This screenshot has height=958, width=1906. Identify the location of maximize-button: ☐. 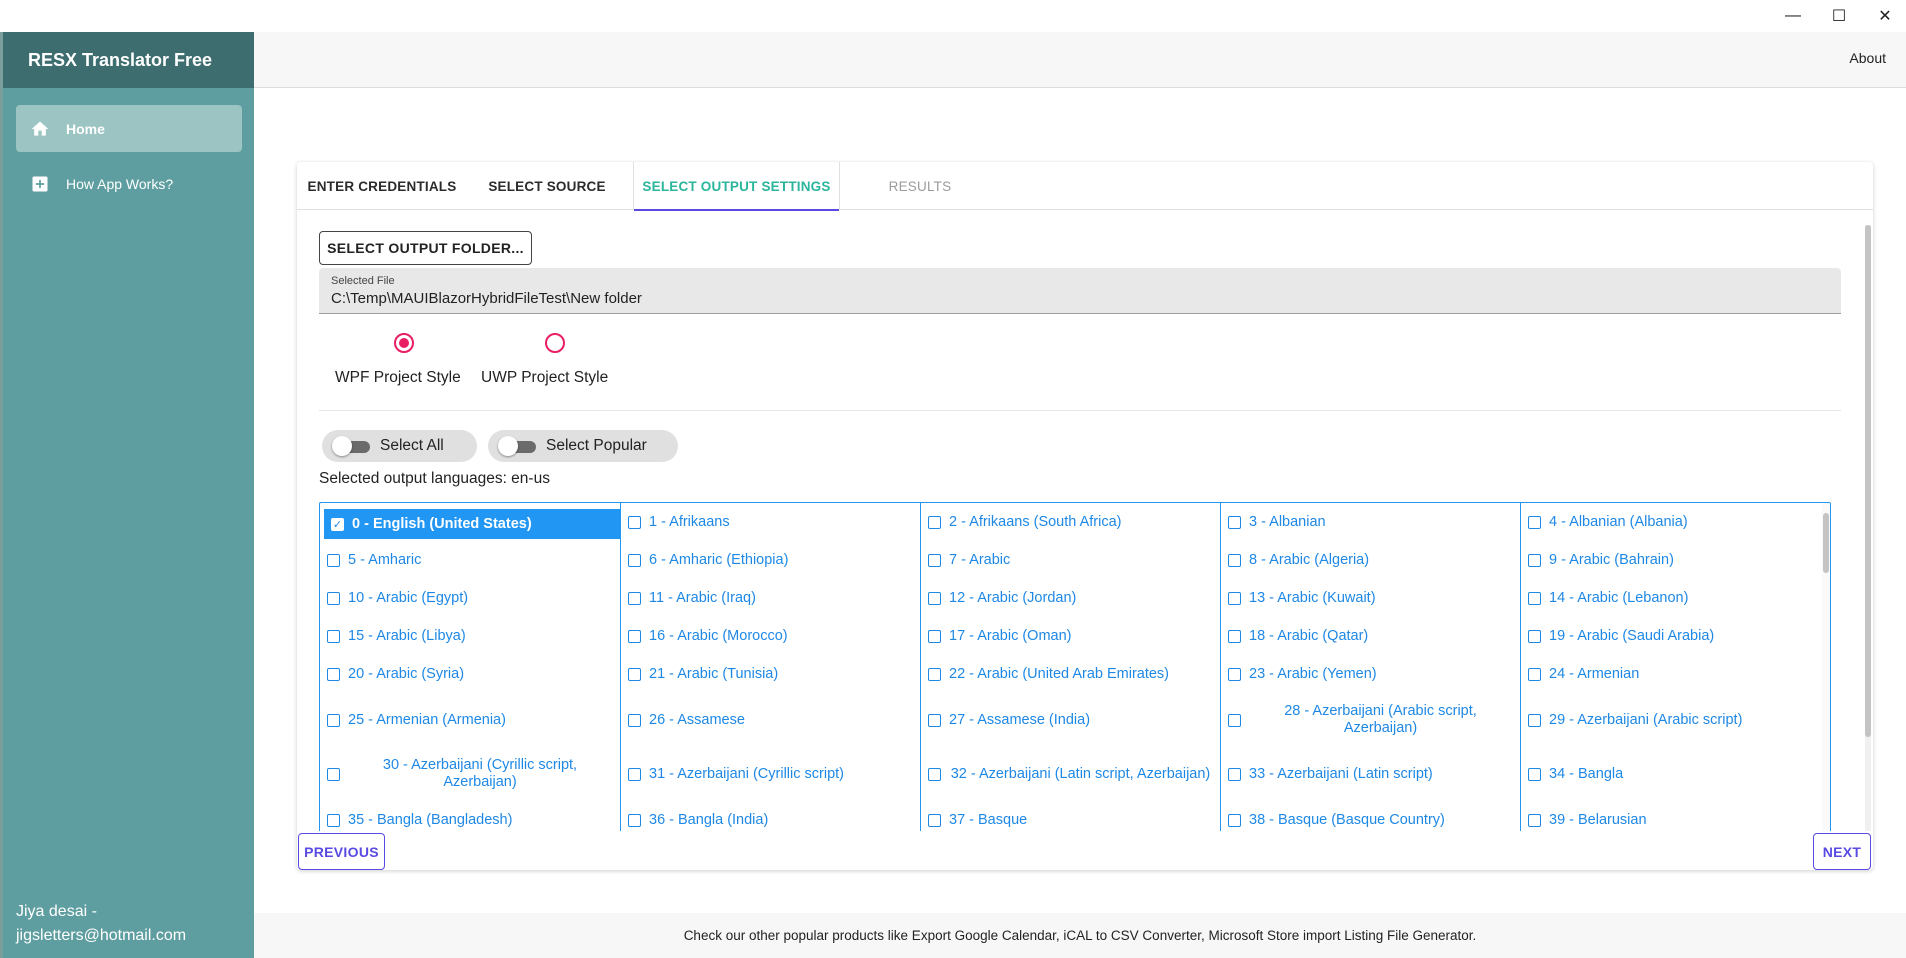
(1839, 16).